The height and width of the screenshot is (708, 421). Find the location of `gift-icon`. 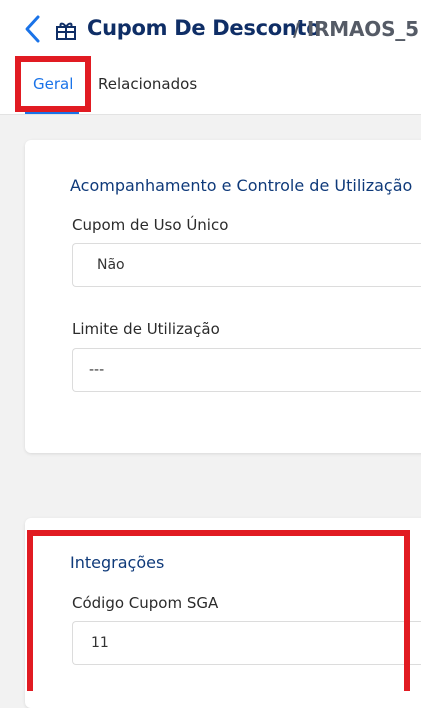

gift-icon is located at coordinates (66, 30).